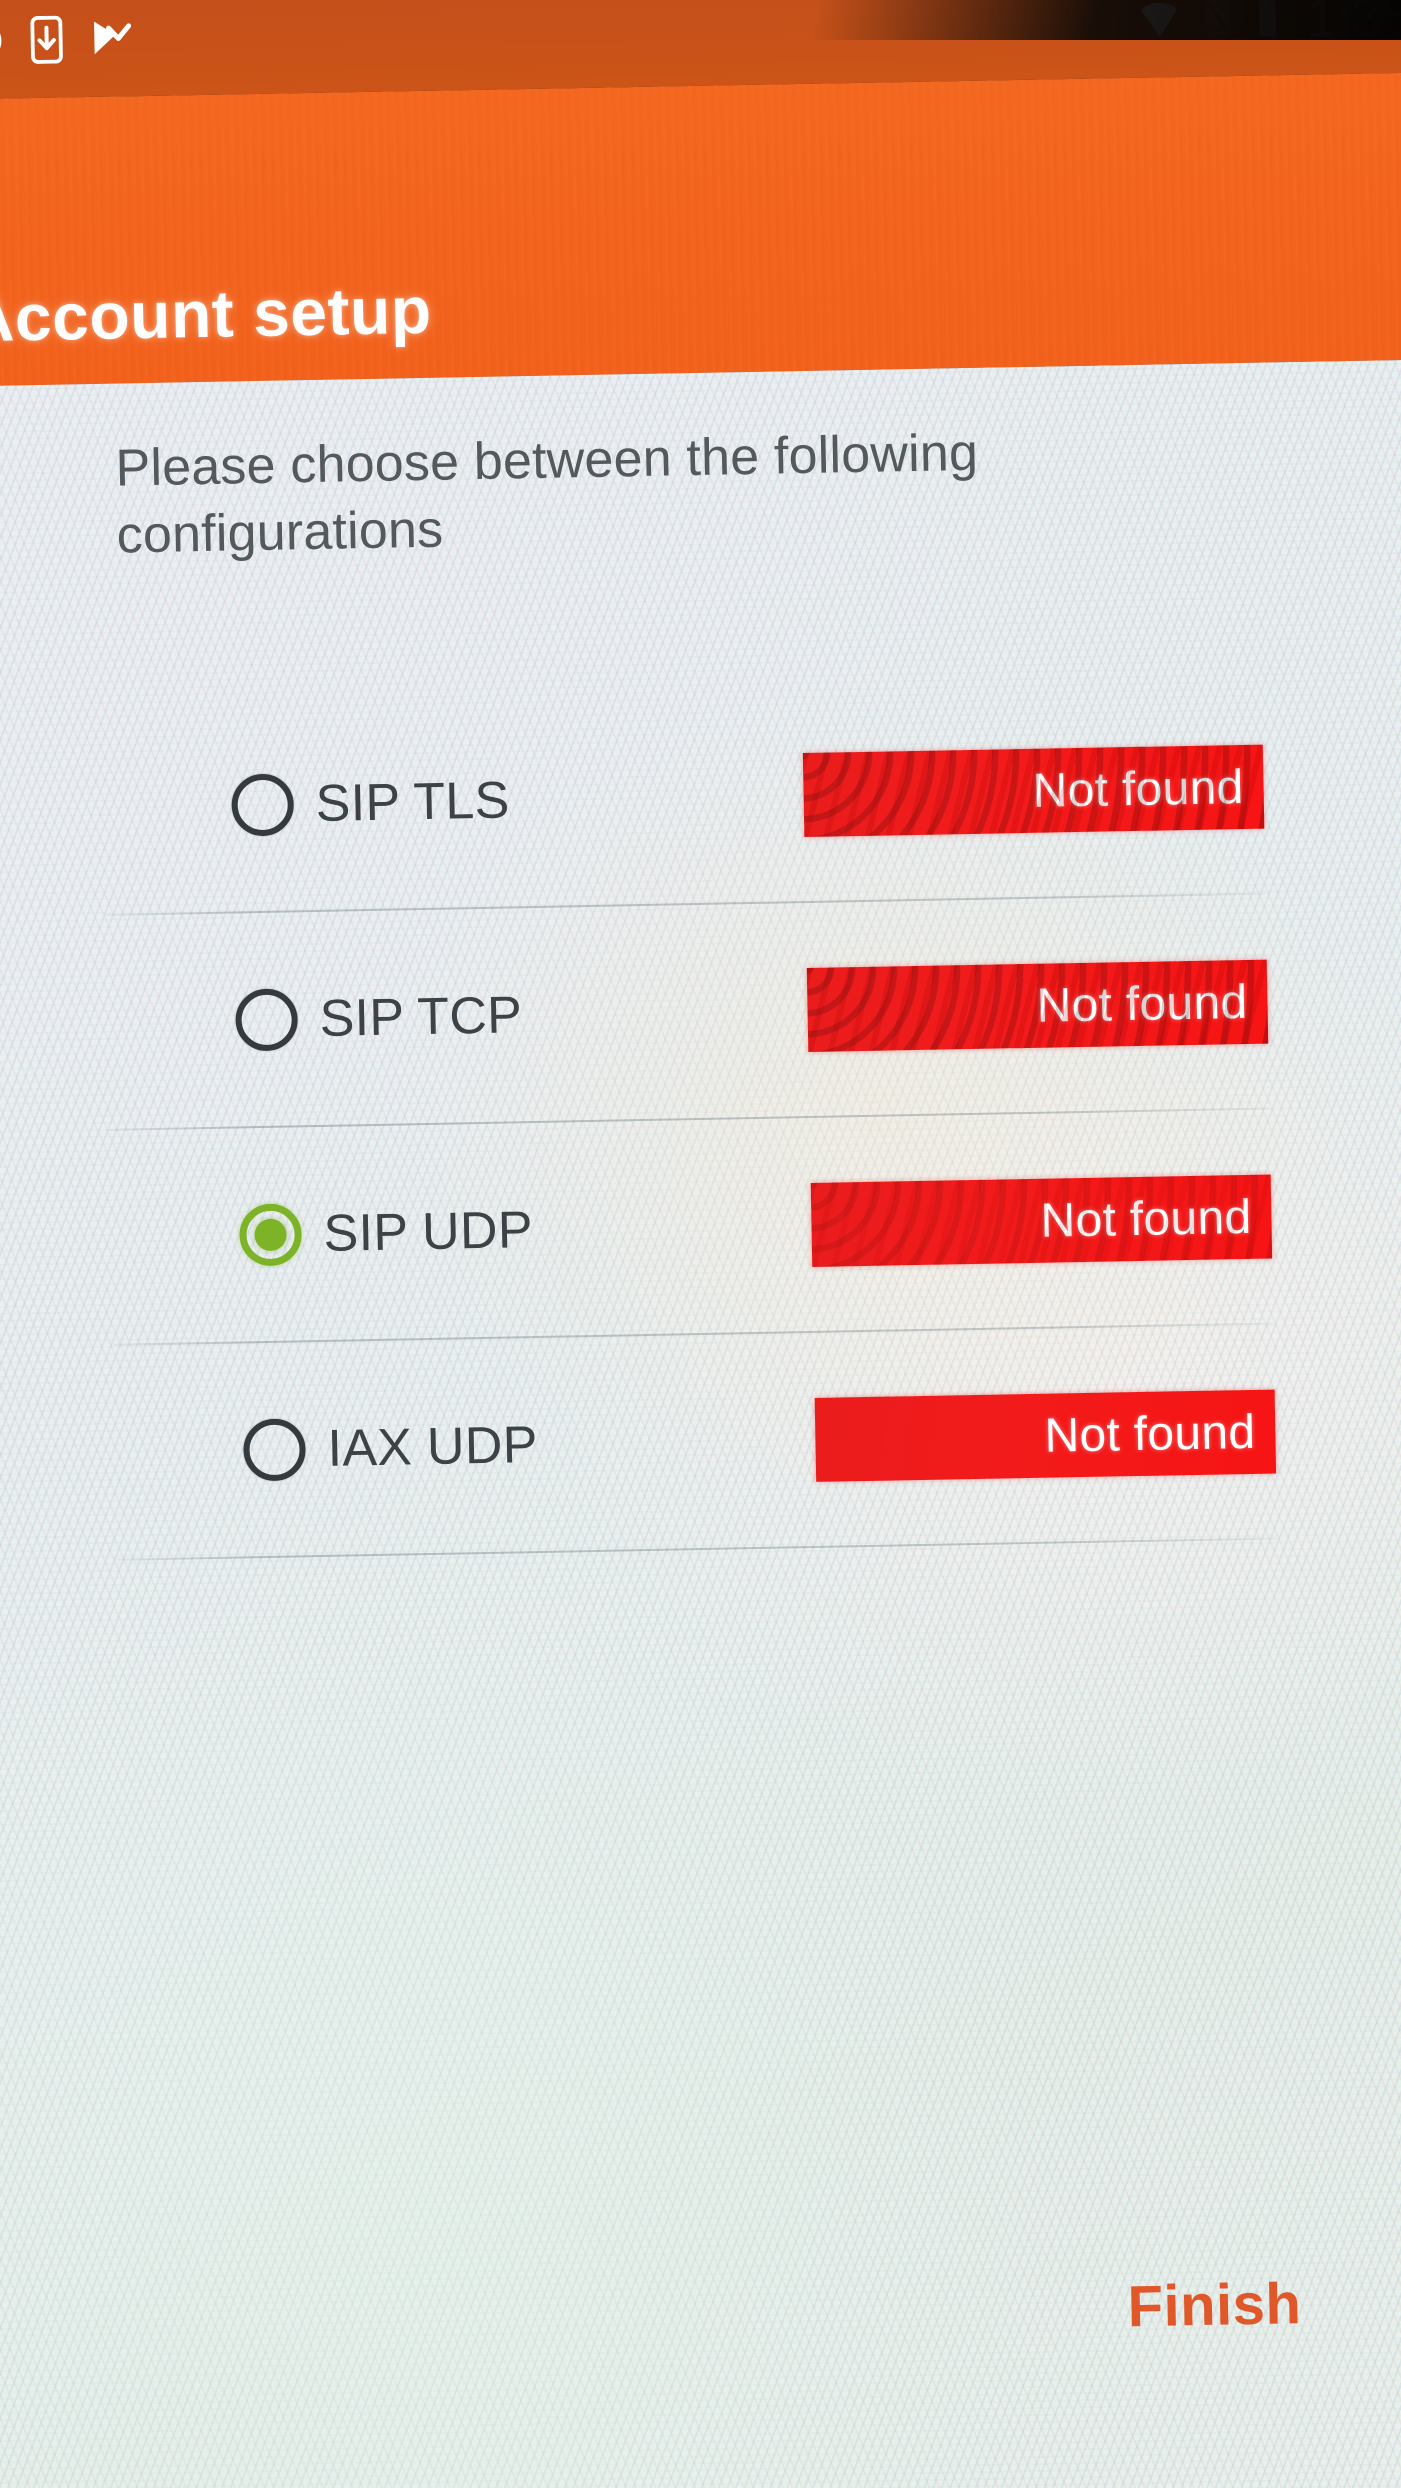 The image size is (1401, 2488). I want to click on cellular-signal-off-icon, so click(1218, 23).